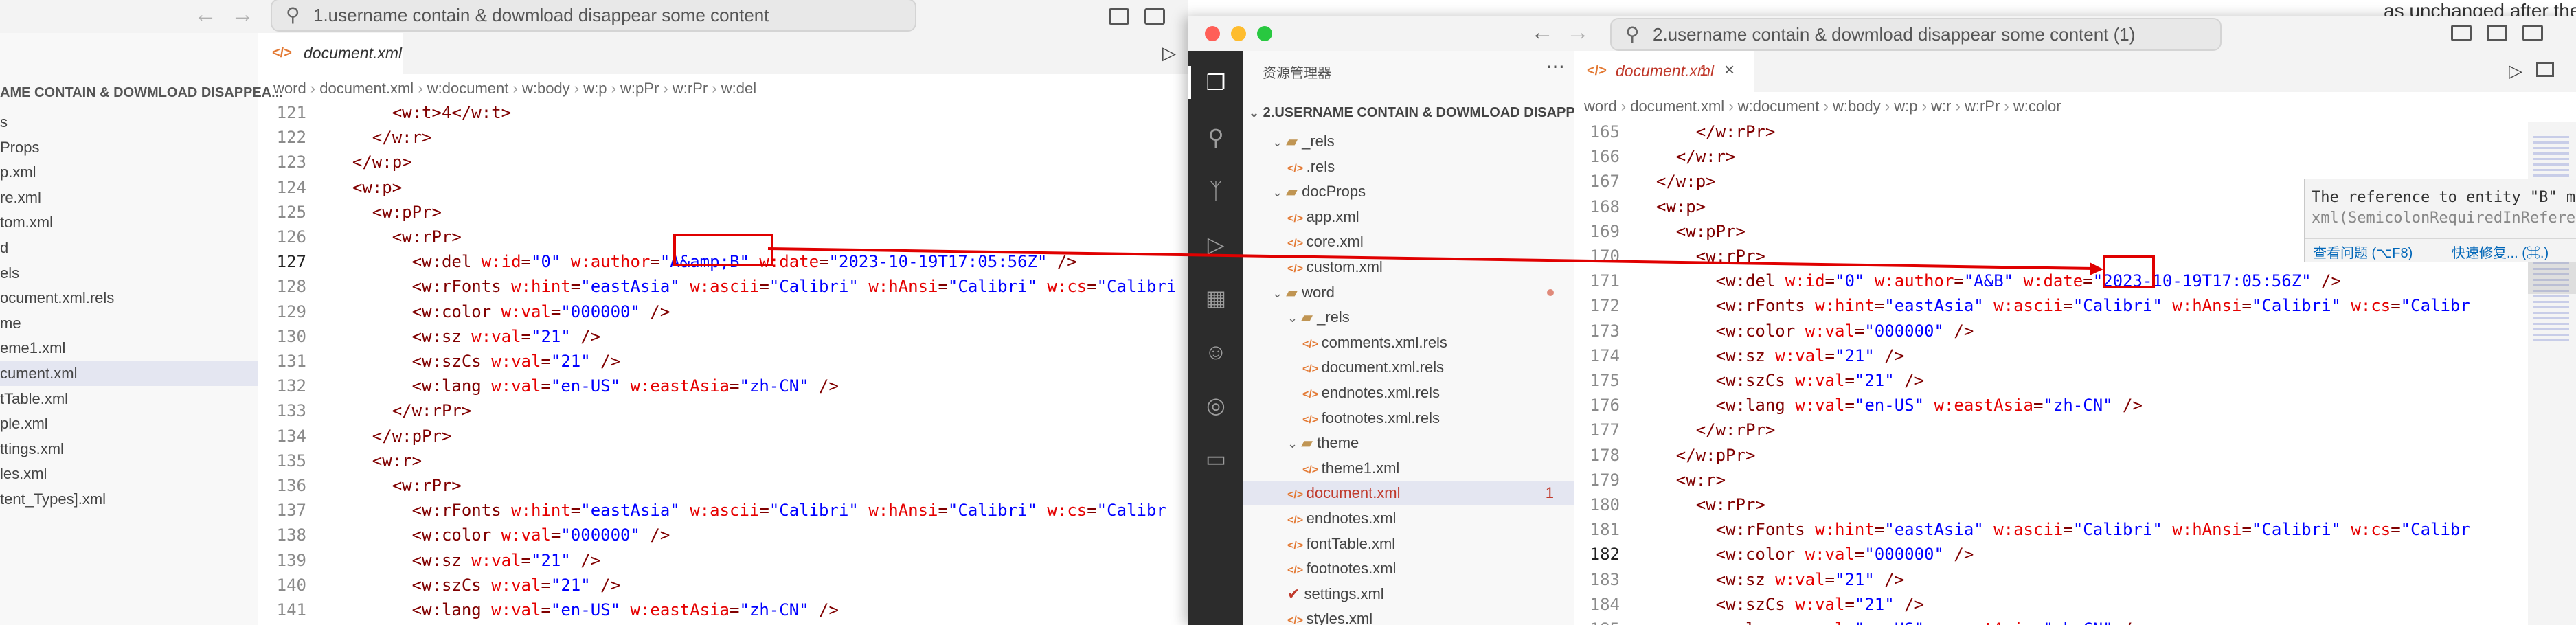 This screenshot has height=625, width=2576. Describe the element at coordinates (2096, 268) in the screenshot. I see `arrow-head` at that location.